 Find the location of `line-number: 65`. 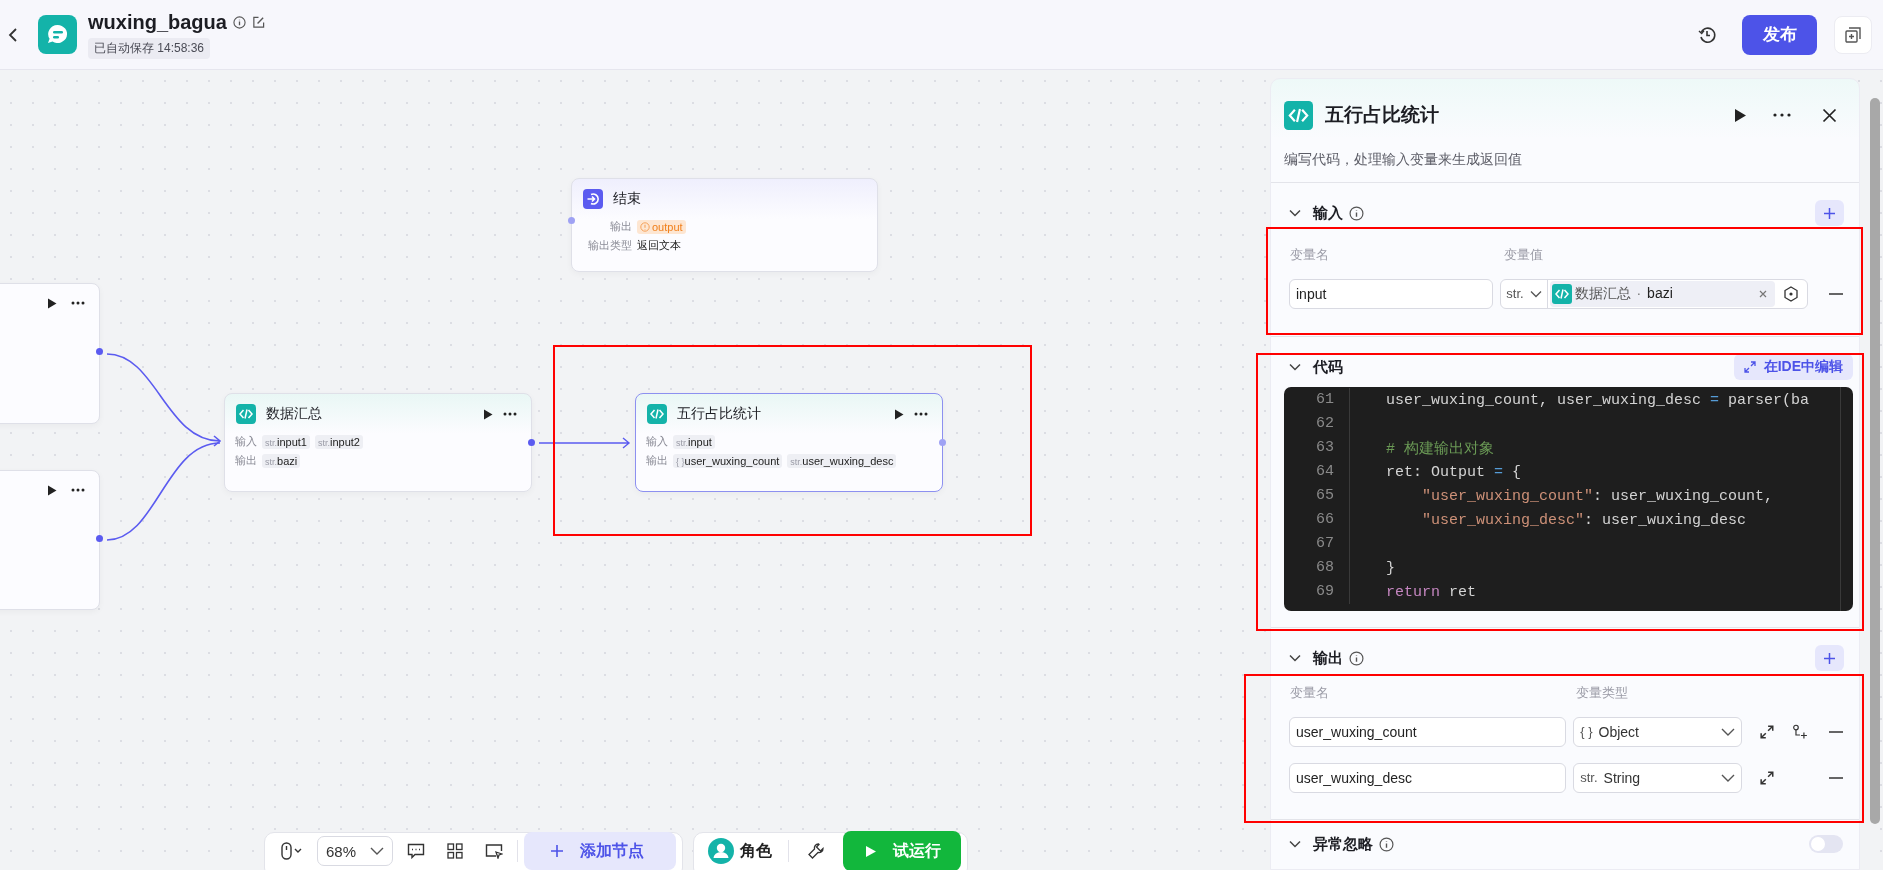

line-number: 65 is located at coordinates (1317, 496).